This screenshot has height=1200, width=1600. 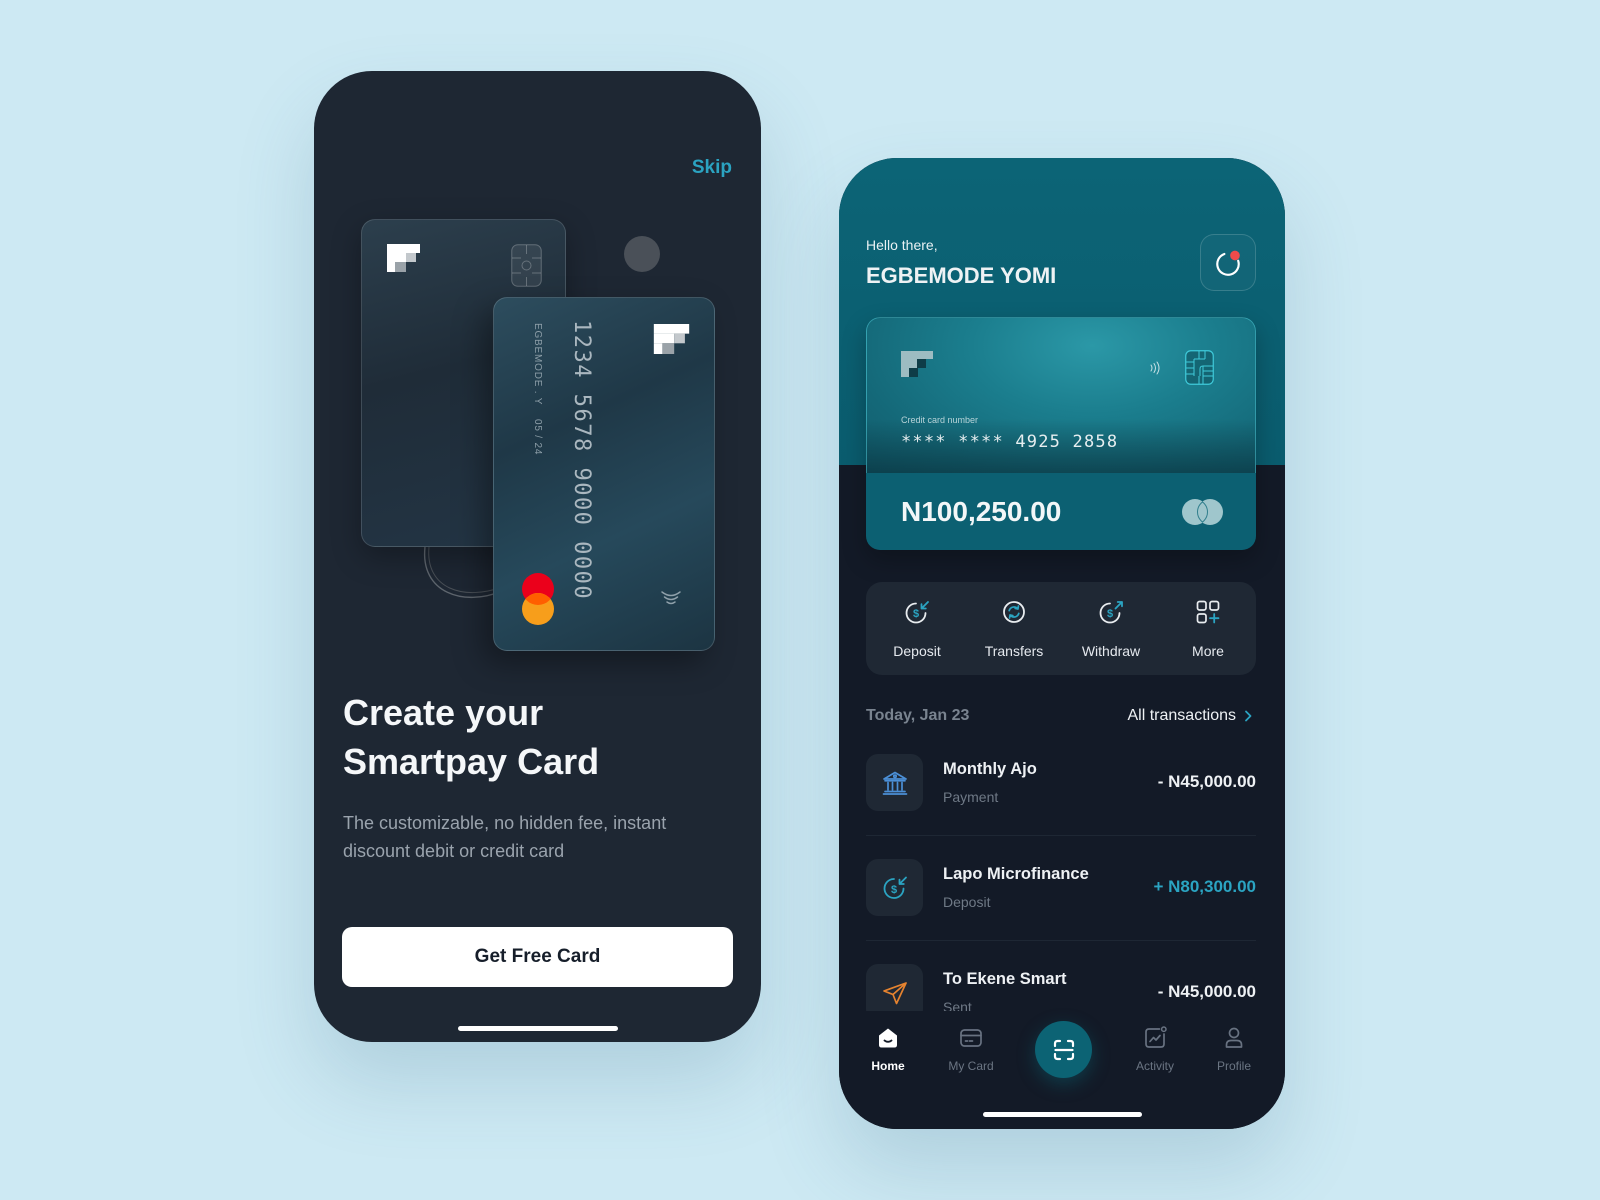 What do you see at coordinates (604, 474) in the screenshot?
I see `card-front-illustration: 1234 5678 9000 0000 EGBEMODE . Y 05 / 24` at bounding box center [604, 474].